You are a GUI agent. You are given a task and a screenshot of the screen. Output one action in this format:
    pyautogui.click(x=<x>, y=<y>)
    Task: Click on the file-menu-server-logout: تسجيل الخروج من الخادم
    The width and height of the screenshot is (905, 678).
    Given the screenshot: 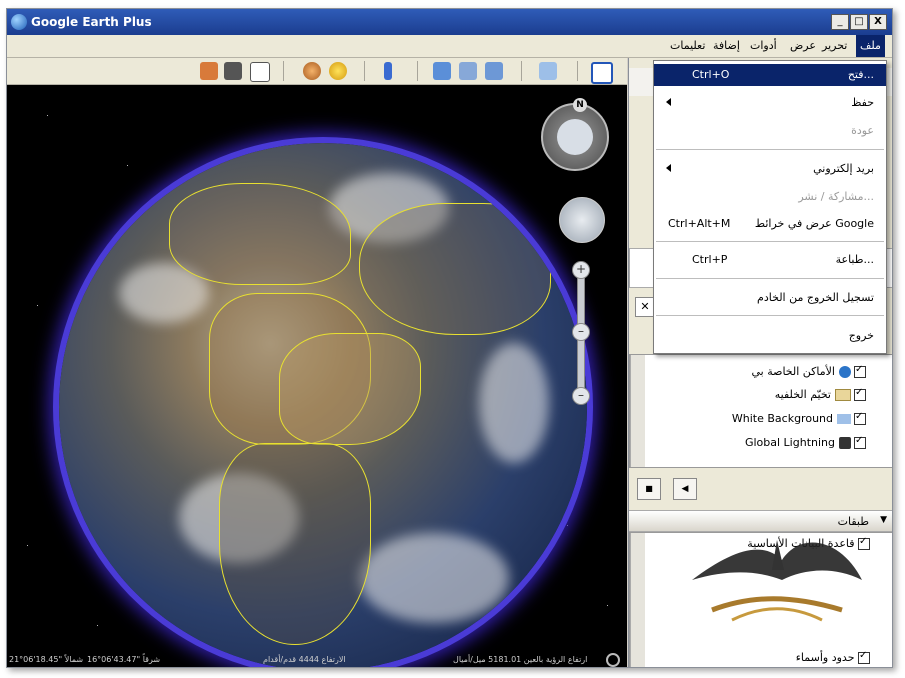 What is the action you would take?
    pyautogui.click(x=770, y=298)
    